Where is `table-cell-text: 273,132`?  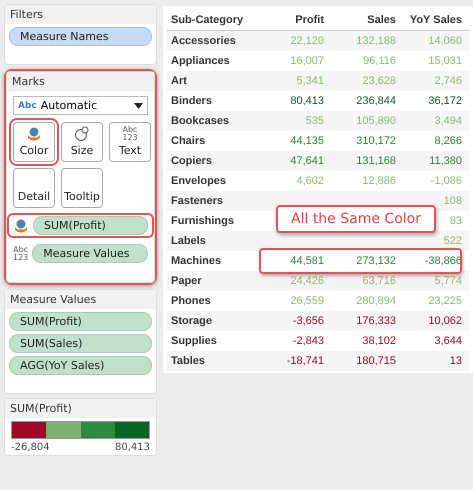
table-cell-text: 273,132 is located at coordinates (375, 261).